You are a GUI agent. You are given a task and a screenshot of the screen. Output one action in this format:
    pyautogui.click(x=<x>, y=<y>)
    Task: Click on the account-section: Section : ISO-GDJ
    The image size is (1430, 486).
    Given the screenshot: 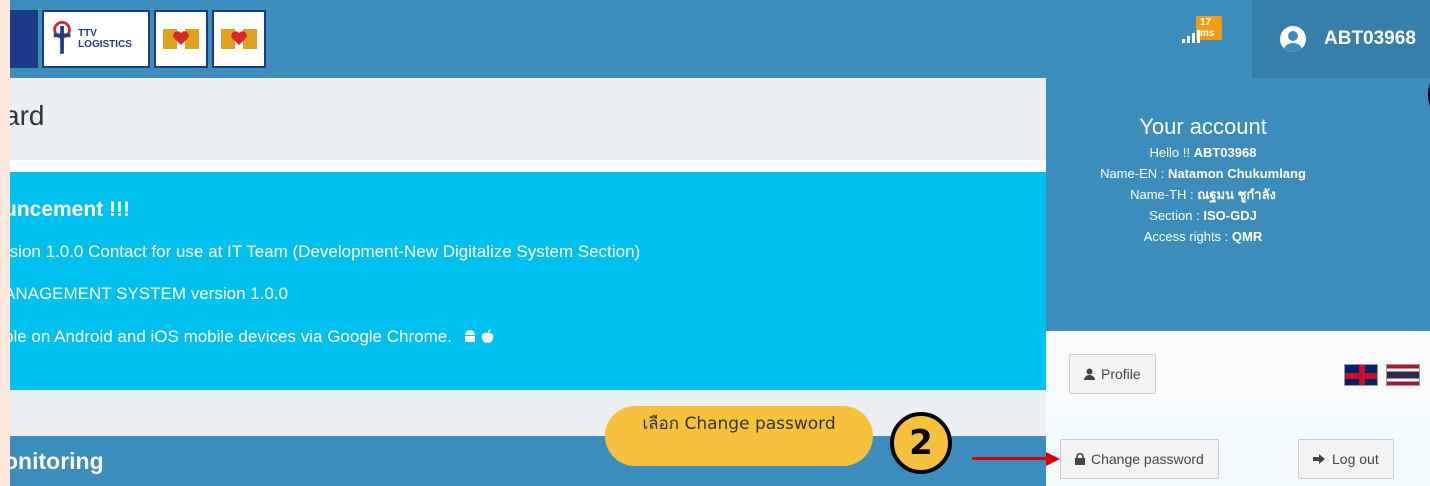 What is the action you would take?
    pyautogui.click(x=1203, y=215)
    